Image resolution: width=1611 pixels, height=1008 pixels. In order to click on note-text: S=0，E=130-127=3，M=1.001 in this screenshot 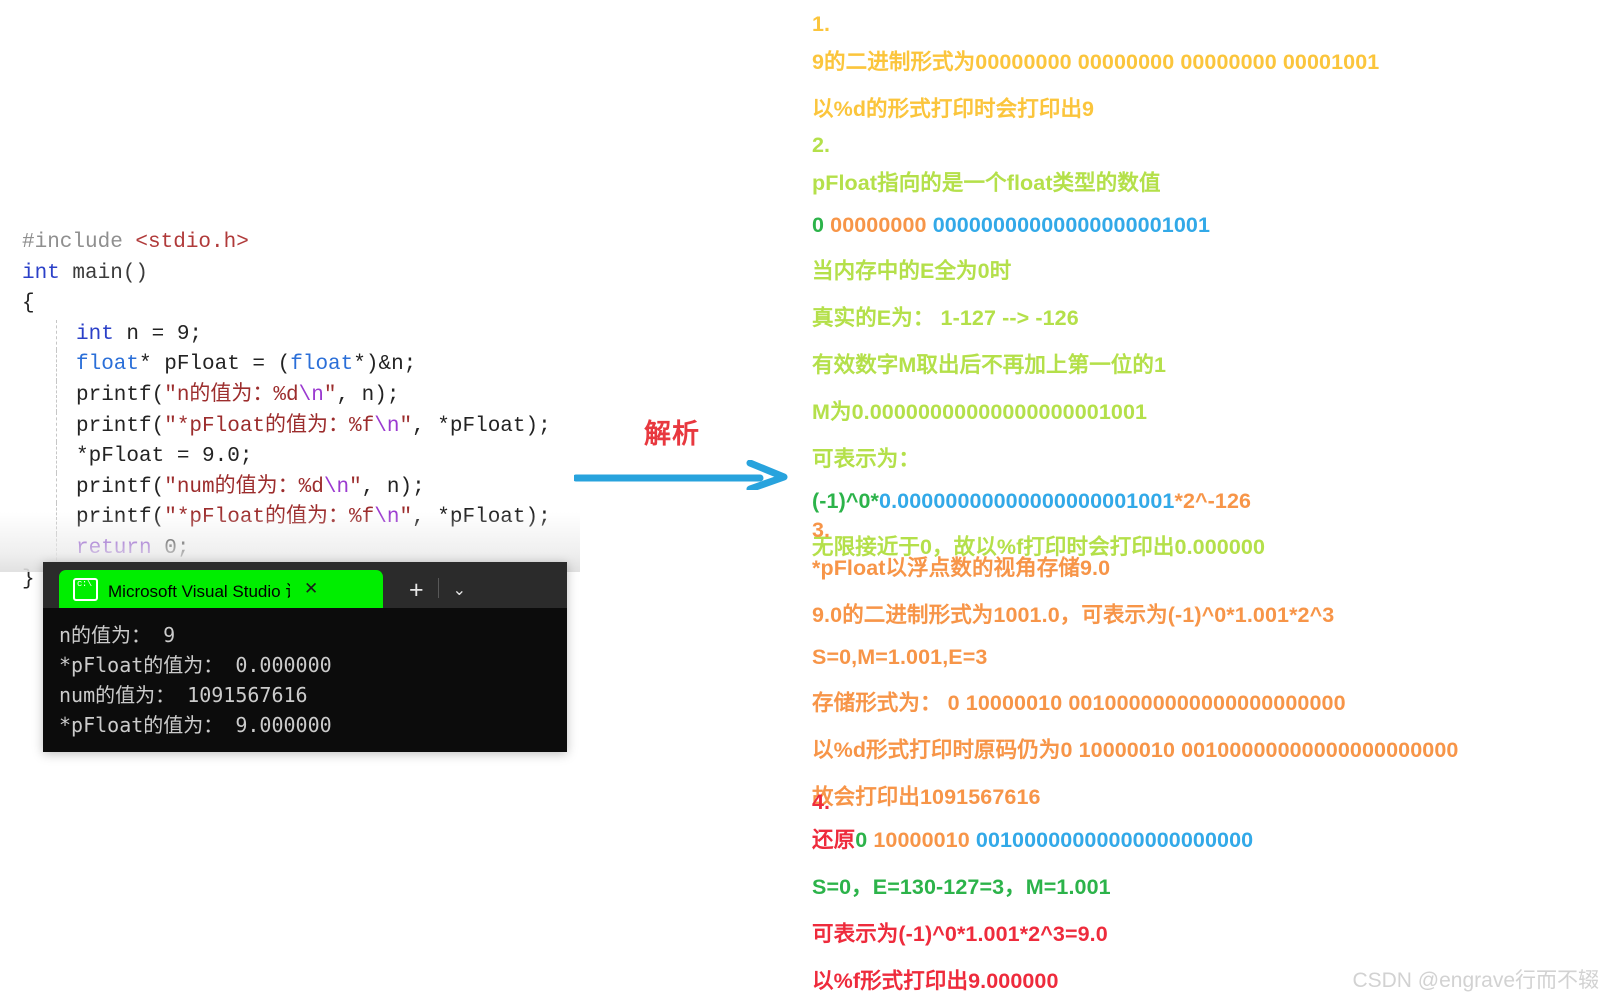, I will do `click(961, 887)`.